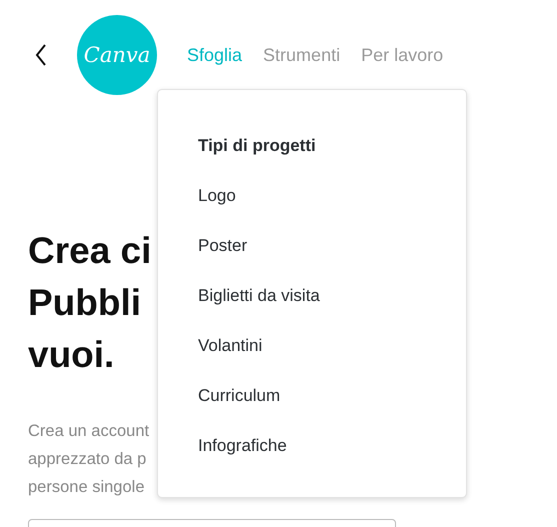 The height and width of the screenshot is (527, 557). I want to click on menu-item: Logo, so click(312, 196).